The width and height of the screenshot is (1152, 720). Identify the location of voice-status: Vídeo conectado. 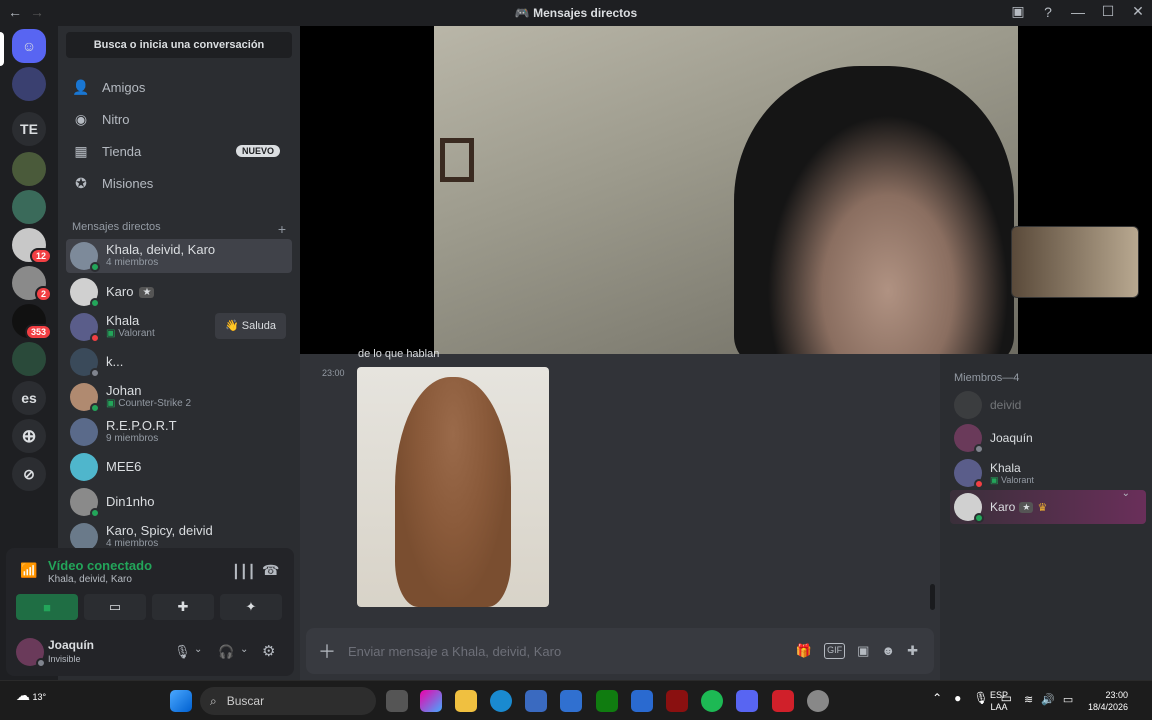
(100, 565).